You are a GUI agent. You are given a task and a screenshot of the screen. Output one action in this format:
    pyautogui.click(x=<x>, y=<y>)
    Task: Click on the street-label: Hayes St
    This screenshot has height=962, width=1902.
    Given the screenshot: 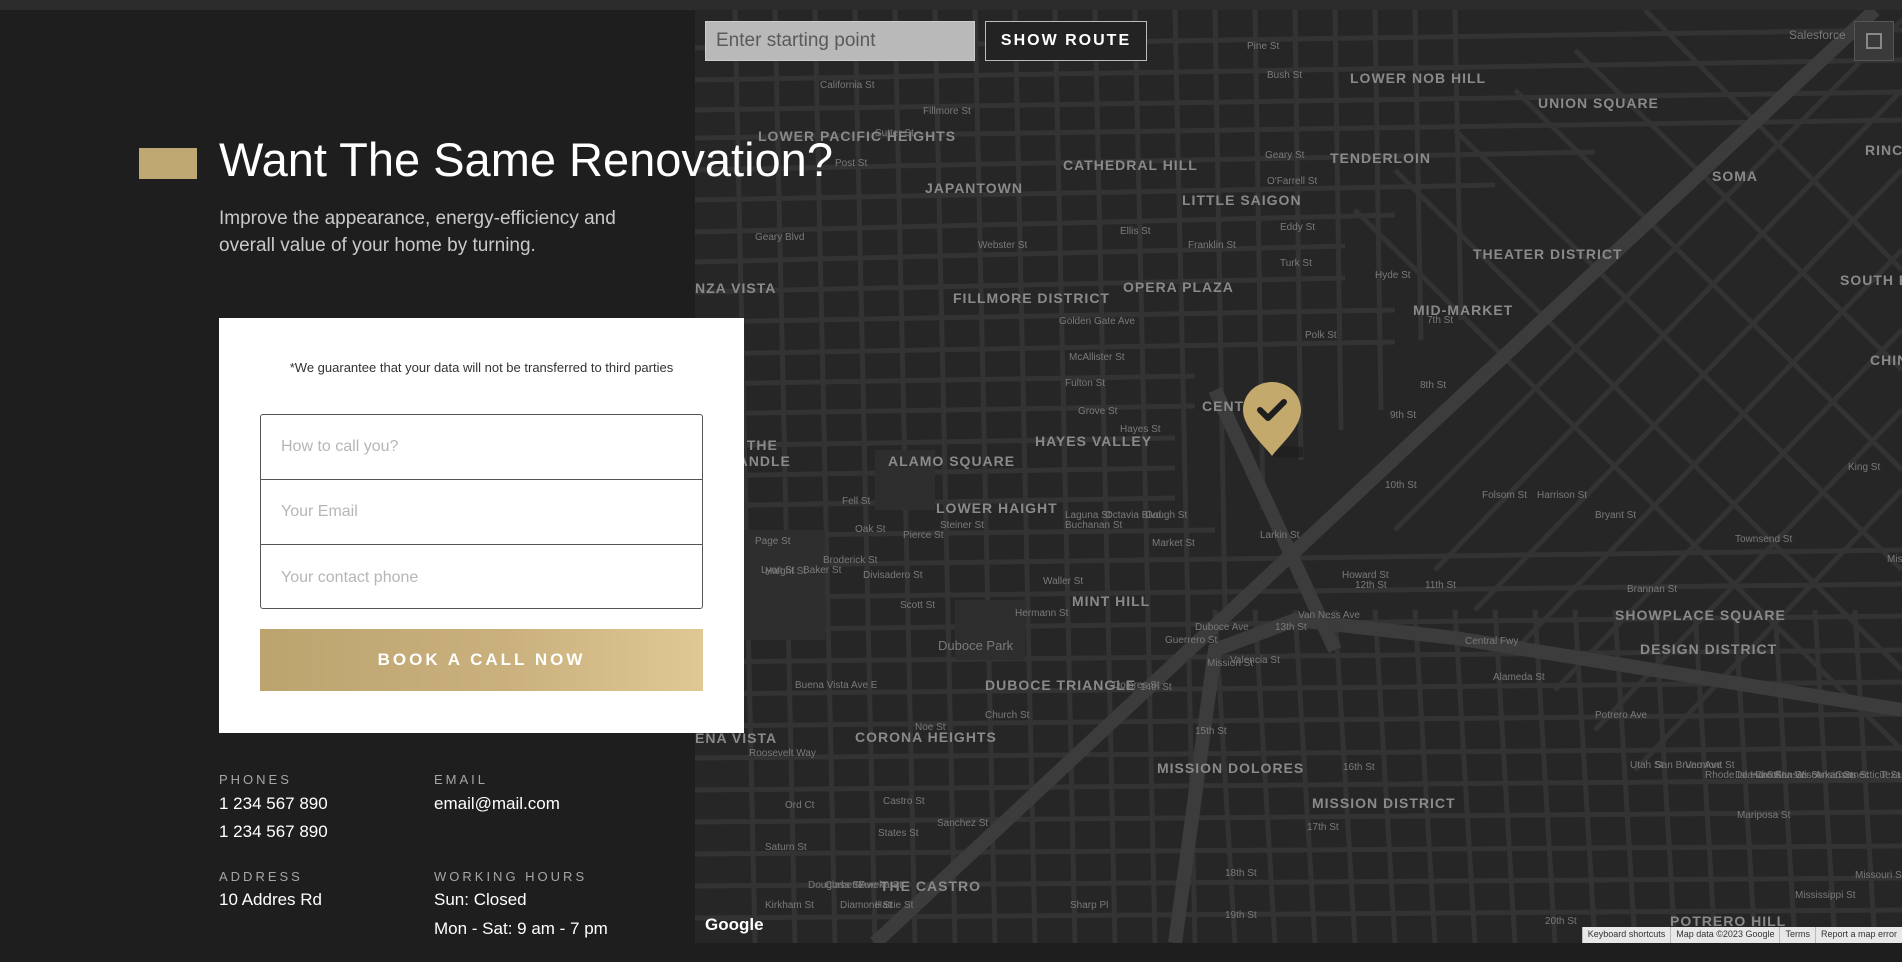 What is the action you would take?
    pyautogui.click(x=1140, y=429)
    